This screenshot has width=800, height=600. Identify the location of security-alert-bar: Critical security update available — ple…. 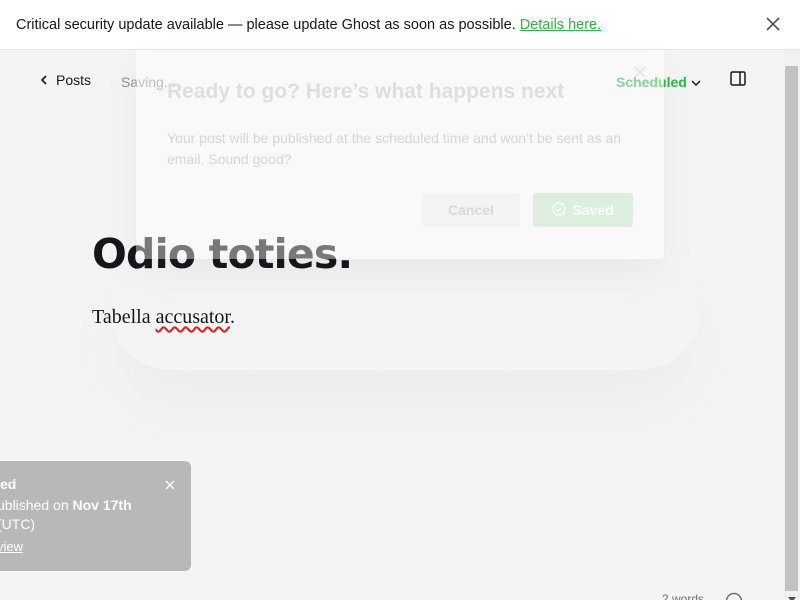
(400, 25).